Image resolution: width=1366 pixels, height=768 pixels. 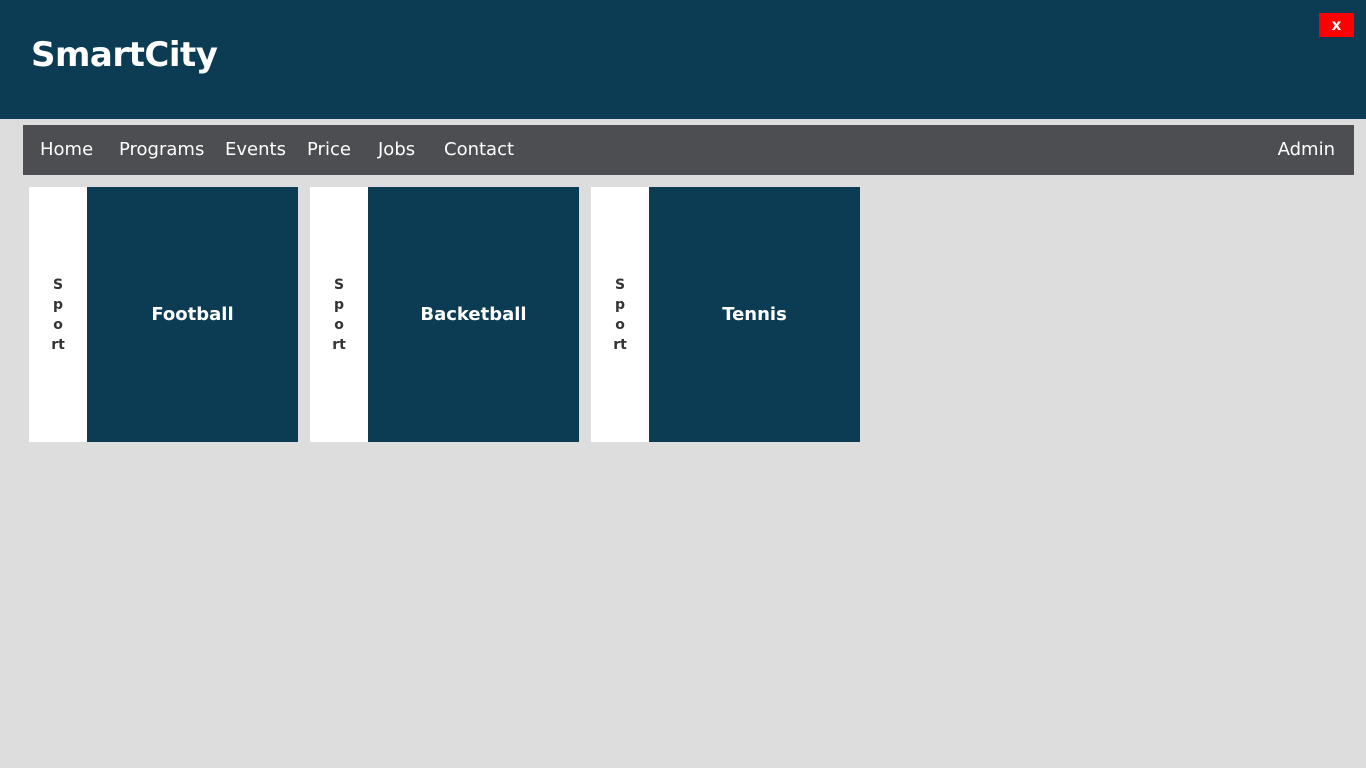 I want to click on card-title: Backetball, so click(x=473, y=314).